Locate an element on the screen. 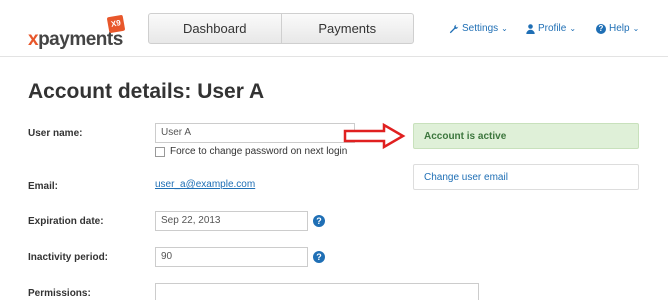 This screenshot has height=300, width=668. wrench-icon is located at coordinates (454, 28).